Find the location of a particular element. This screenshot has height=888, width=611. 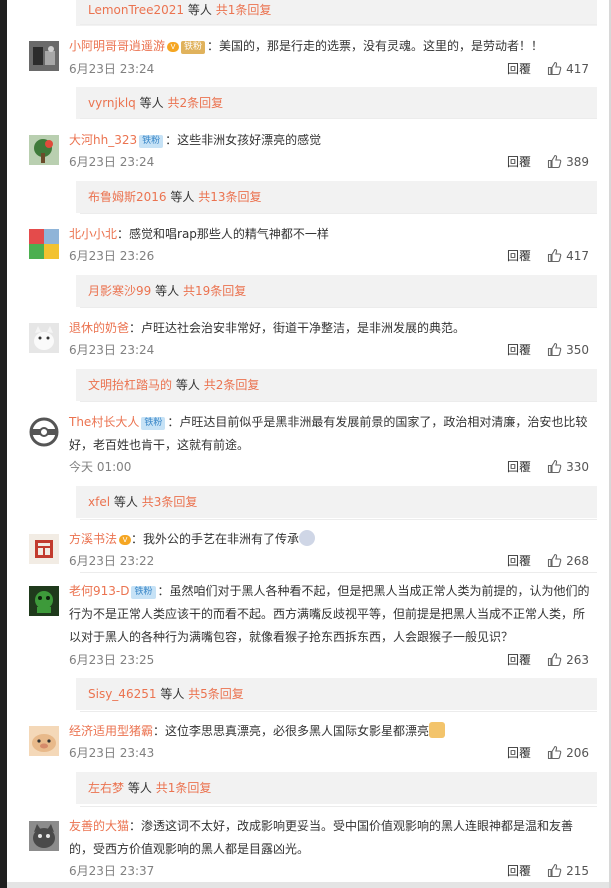

sub-reply-user: Sisy_46251 is located at coordinates (122, 694).